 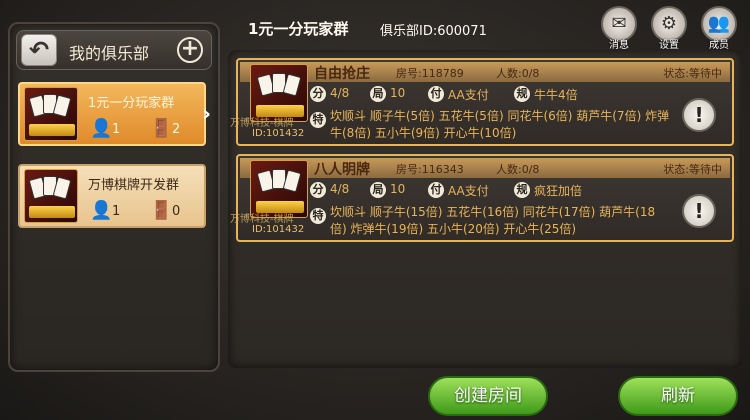 What do you see at coordinates (430, 169) in the screenshot?
I see `room-number: 房号:116343` at bounding box center [430, 169].